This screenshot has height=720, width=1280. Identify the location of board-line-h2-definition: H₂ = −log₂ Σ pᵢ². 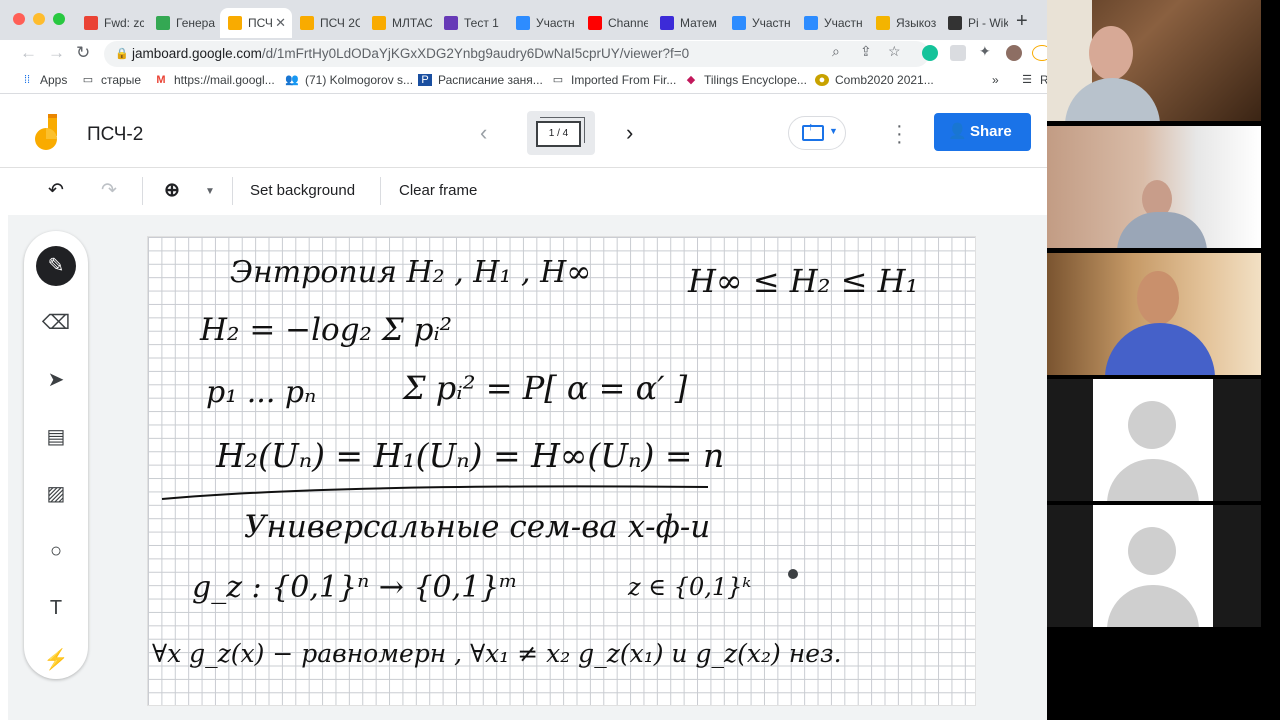
(325, 330).